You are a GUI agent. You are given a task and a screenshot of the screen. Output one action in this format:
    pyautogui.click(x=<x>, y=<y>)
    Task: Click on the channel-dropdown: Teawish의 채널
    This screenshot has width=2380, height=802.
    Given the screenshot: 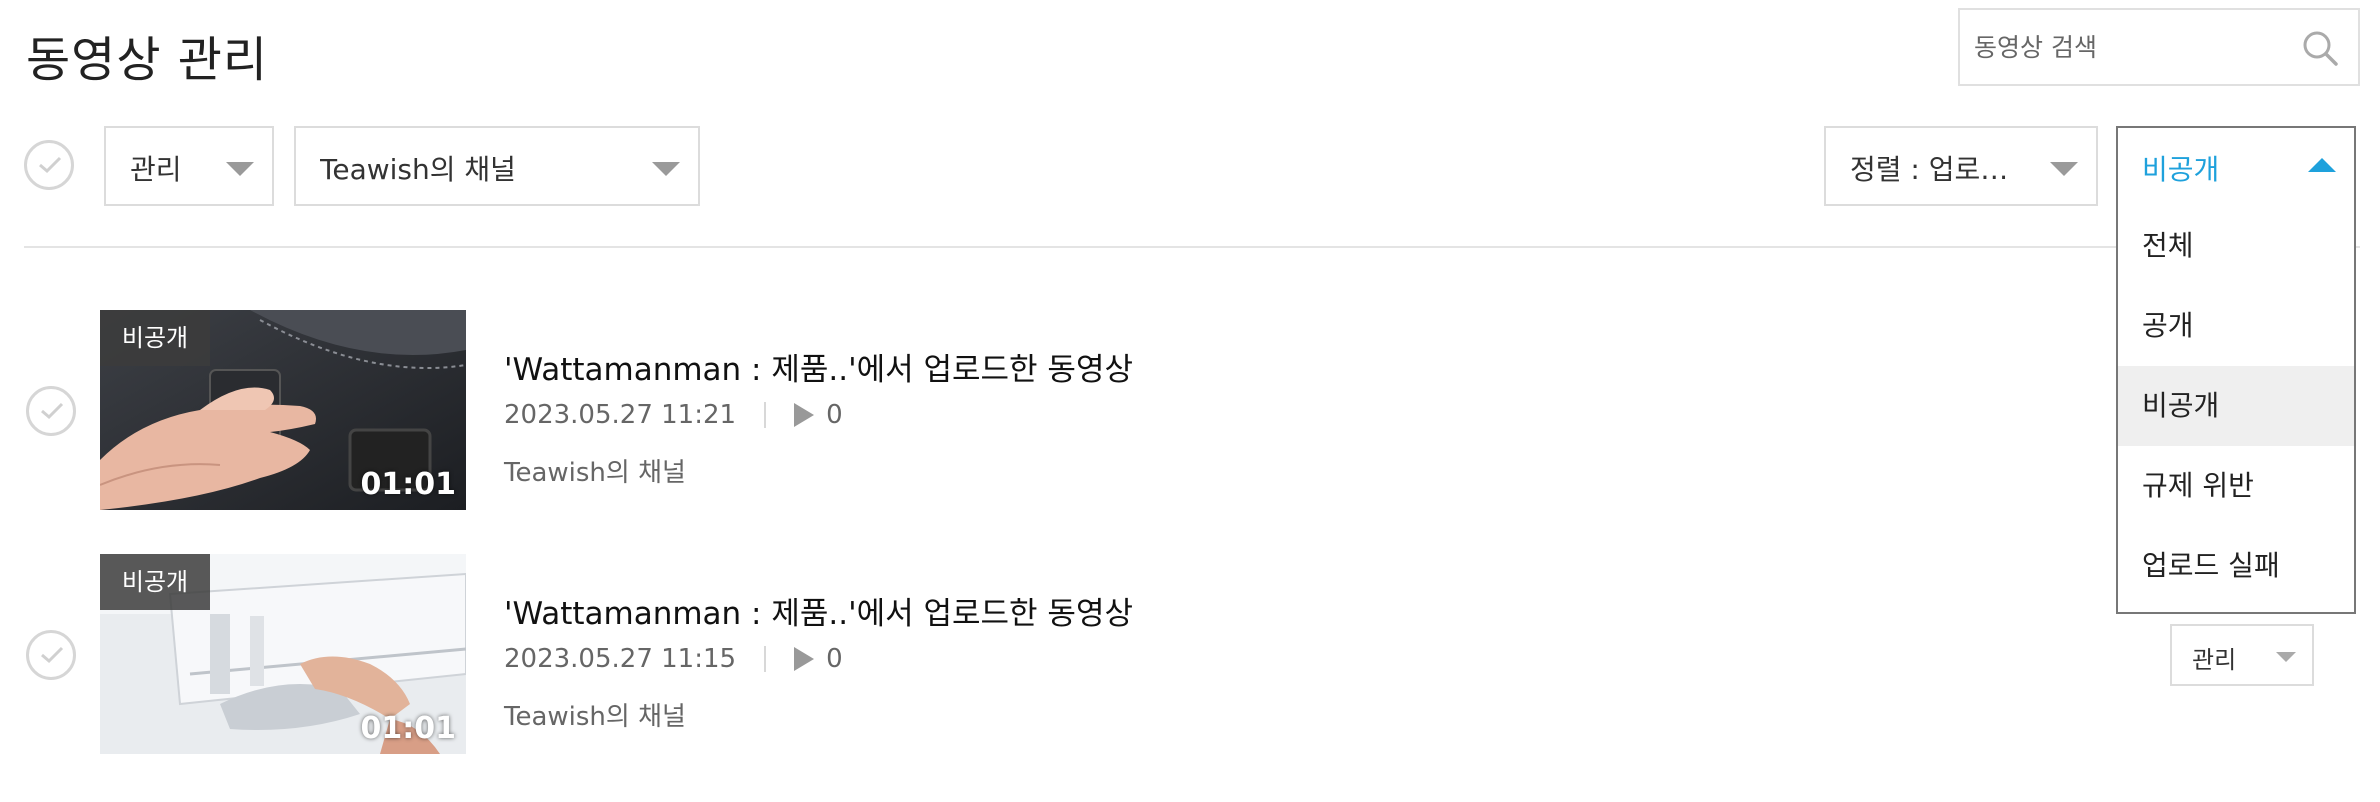 What is the action you would take?
    pyautogui.click(x=497, y=166)
    